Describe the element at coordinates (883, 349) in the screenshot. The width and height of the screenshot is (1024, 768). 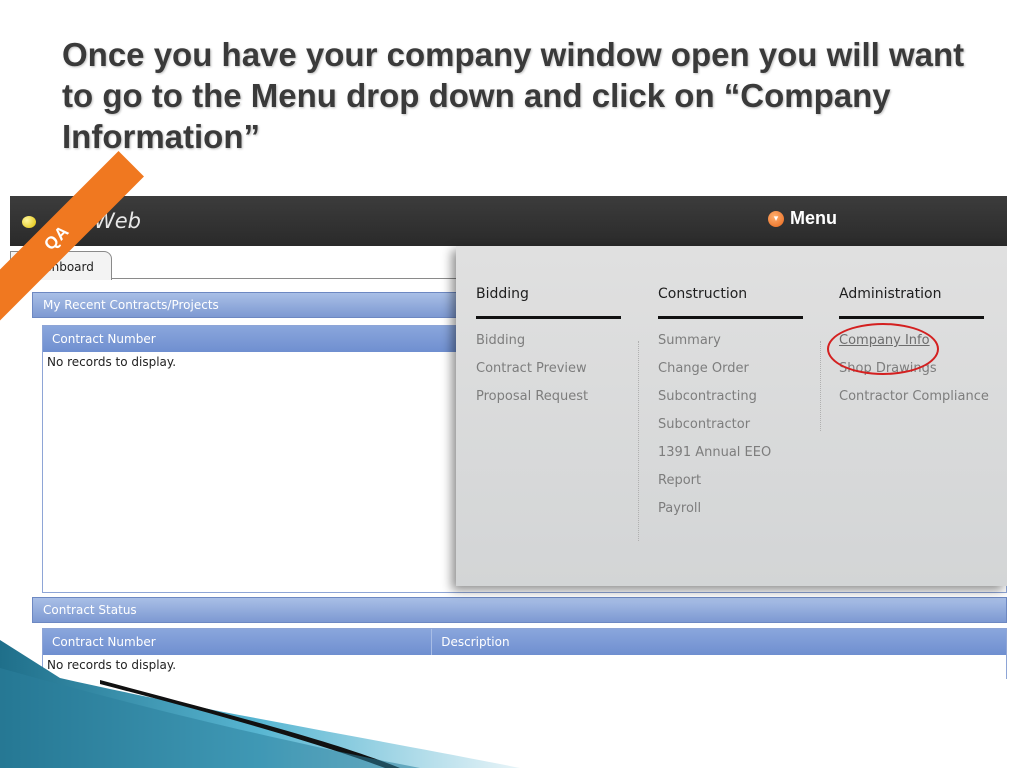
I see `highlight-circle` at that location.